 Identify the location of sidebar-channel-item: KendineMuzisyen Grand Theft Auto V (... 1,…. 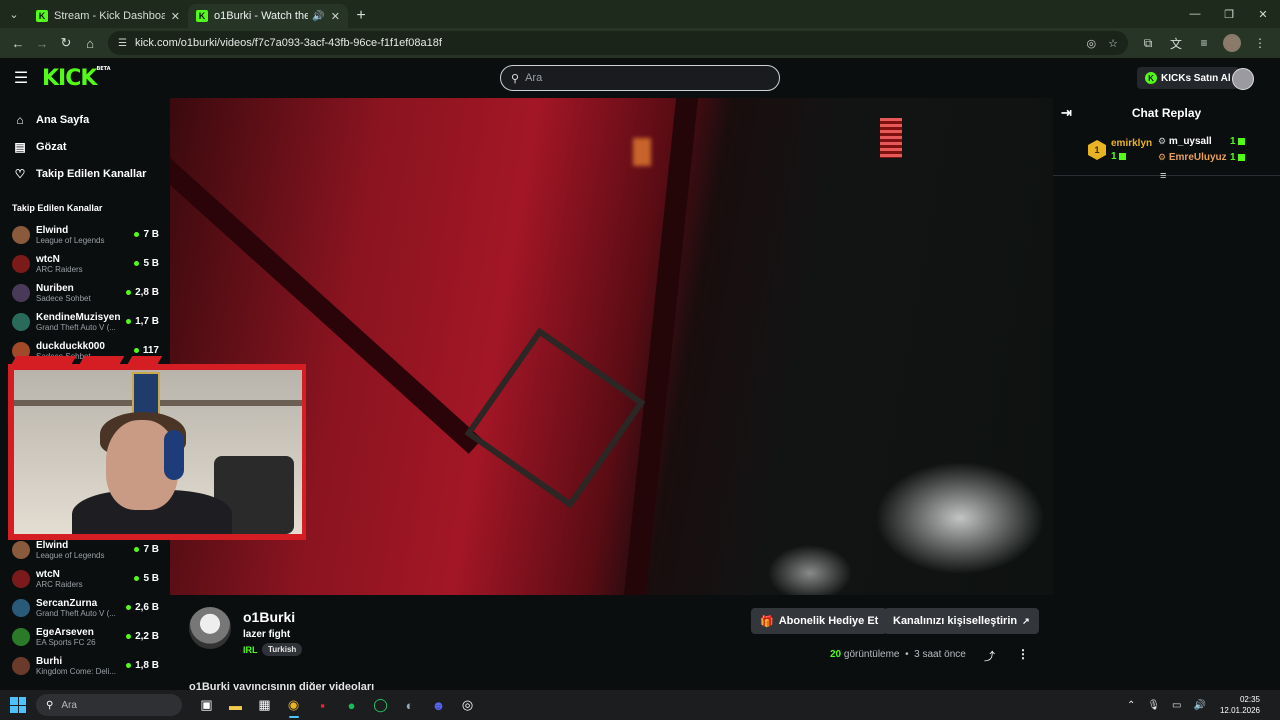
(85, 321).